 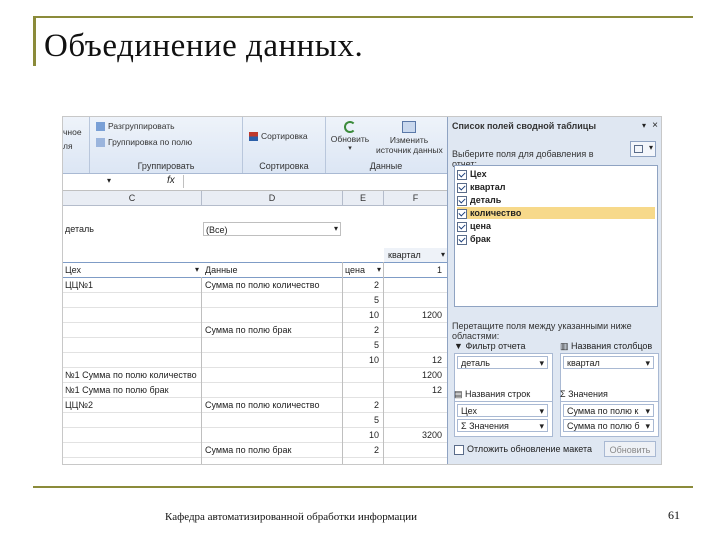 What do you see at coordinates (166, 166) in the screenshot?
I see `group-name-grouping: Группировать` at bounding box center [166, 166].